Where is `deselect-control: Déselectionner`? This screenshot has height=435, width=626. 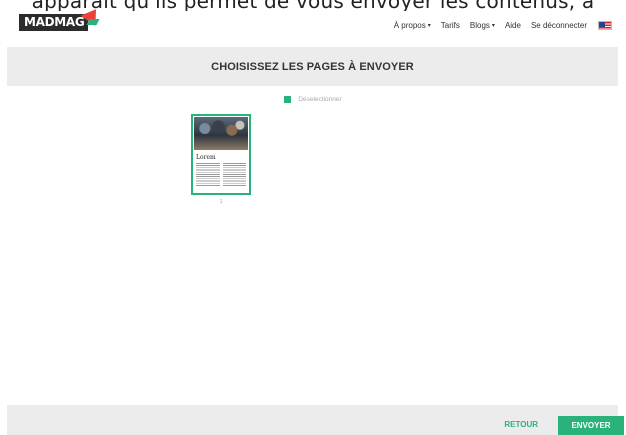
deselect-control: Déselectionner is located at coordinates (313, 99).